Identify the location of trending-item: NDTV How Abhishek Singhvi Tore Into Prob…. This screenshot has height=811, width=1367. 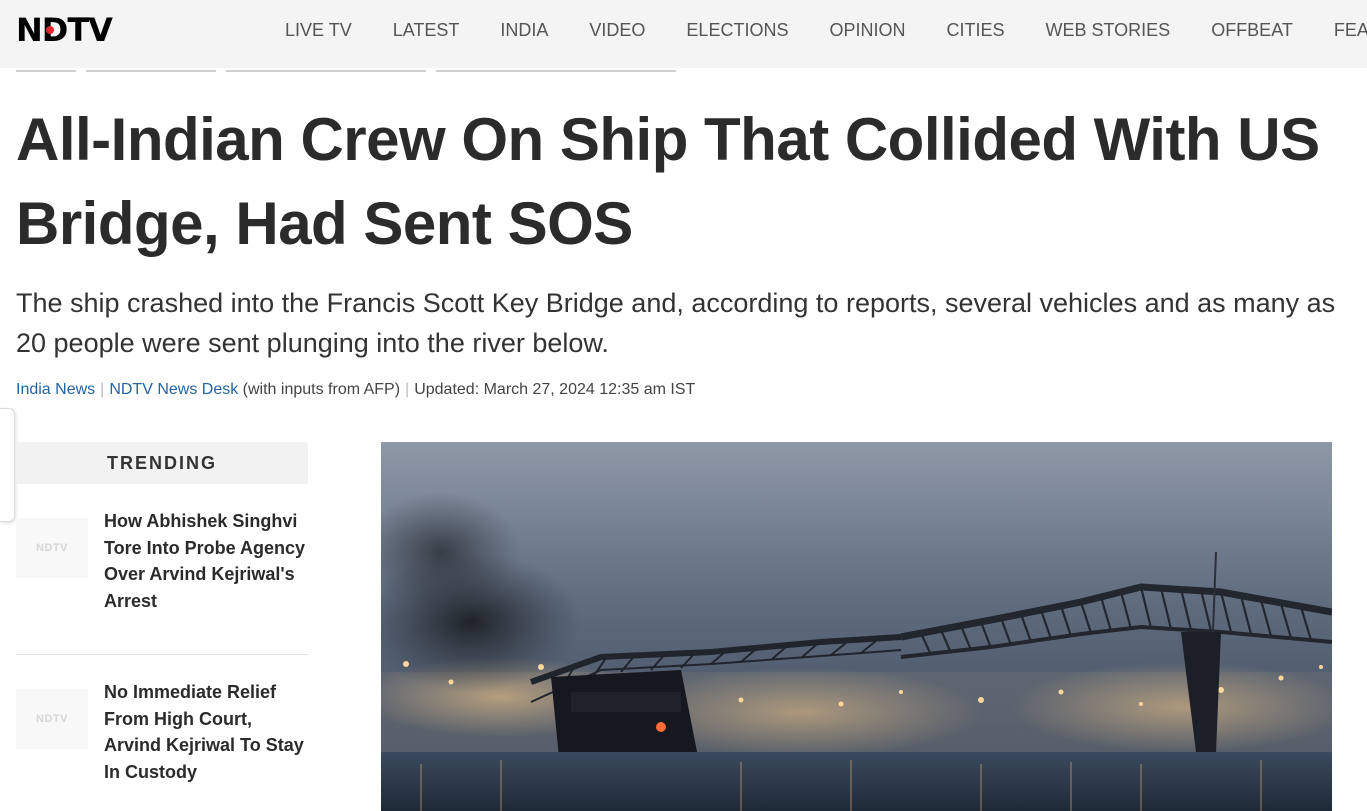
(162, 549).